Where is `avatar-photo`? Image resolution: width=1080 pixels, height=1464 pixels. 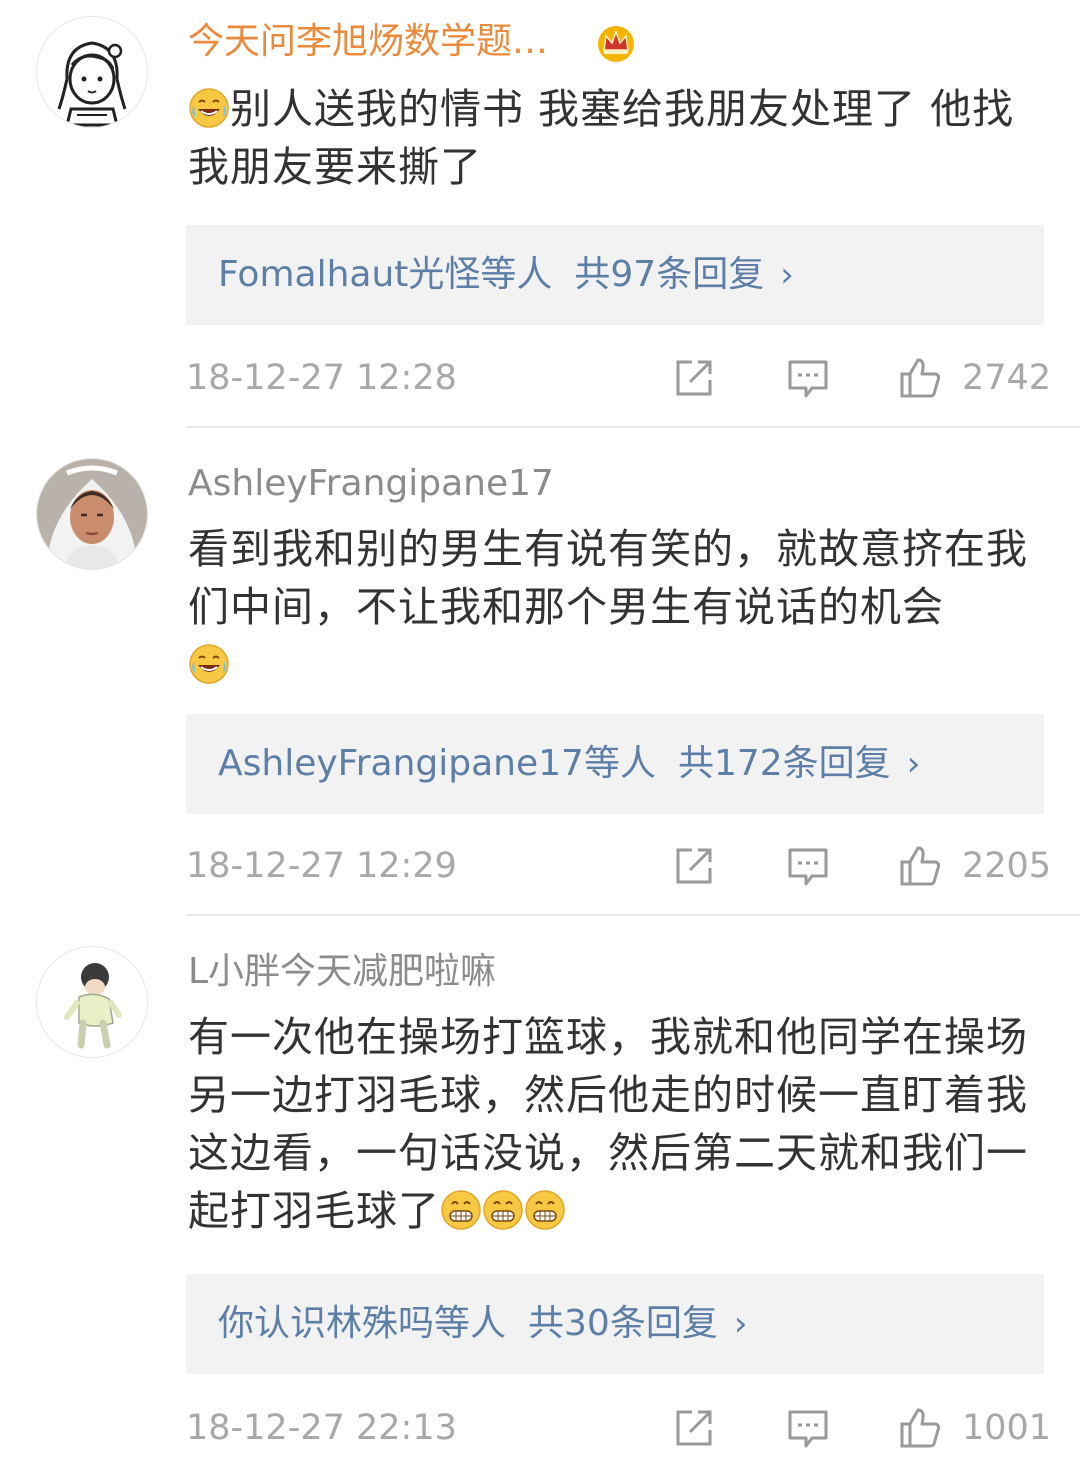
avatar-photo is located at coordinates (92, 514).